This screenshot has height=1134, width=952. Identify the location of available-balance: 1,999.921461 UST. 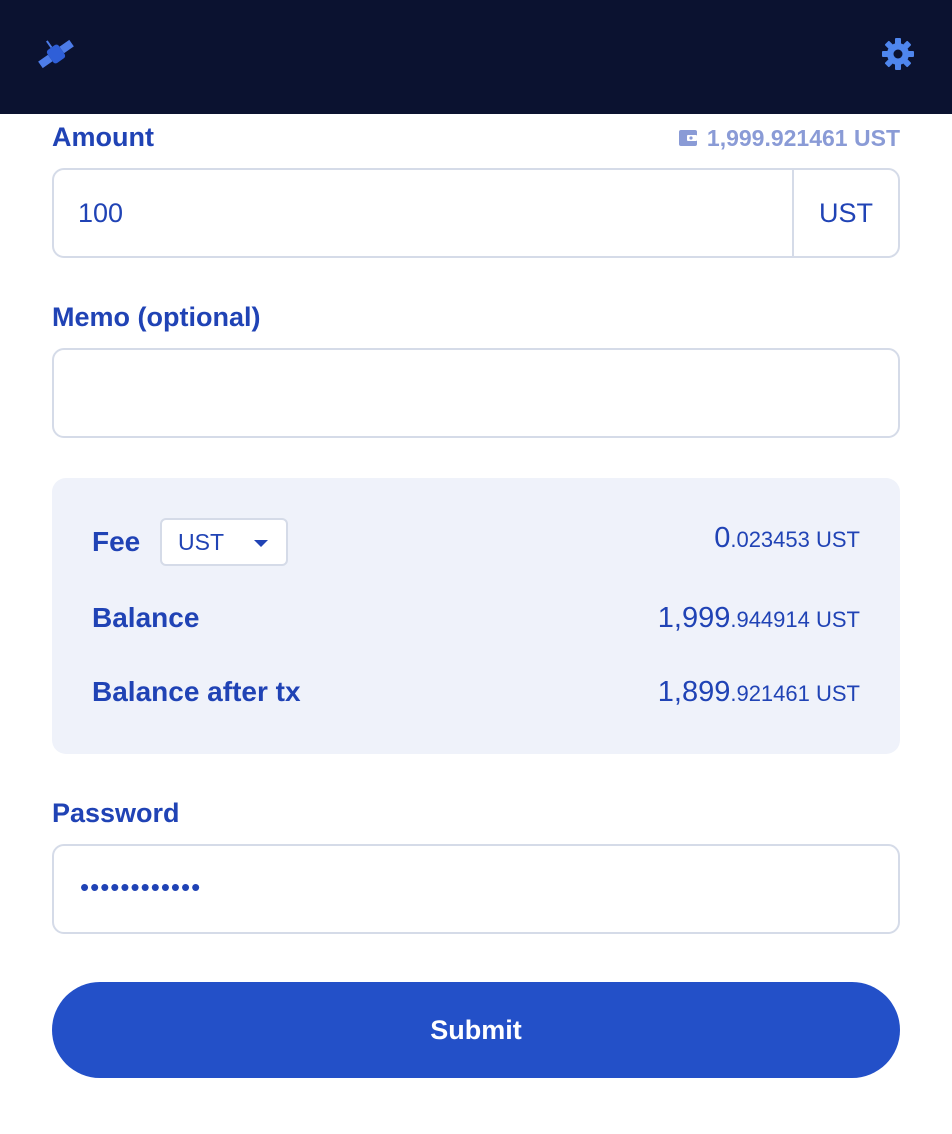
(788, 138).